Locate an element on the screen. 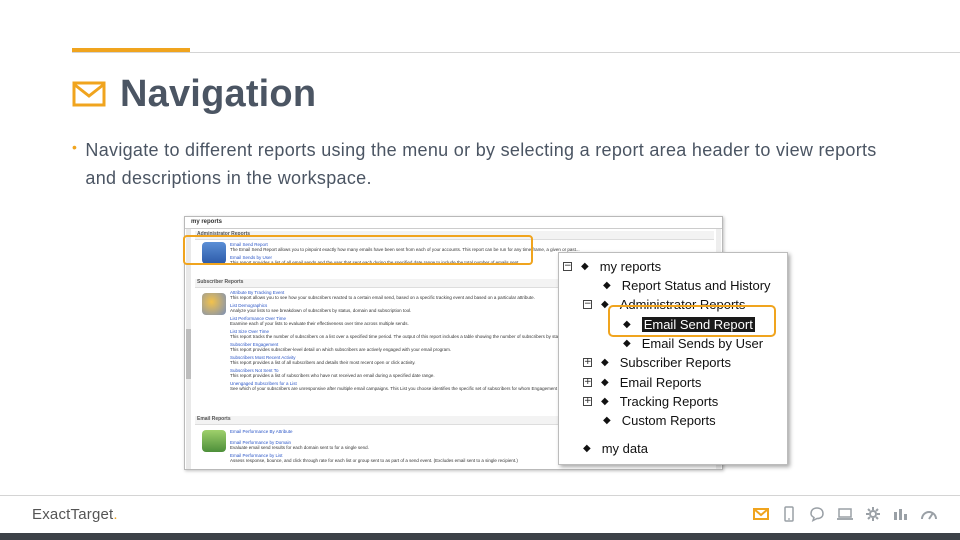  tree-node-my-data: ◆ my data is located at coordinates (615, 448).